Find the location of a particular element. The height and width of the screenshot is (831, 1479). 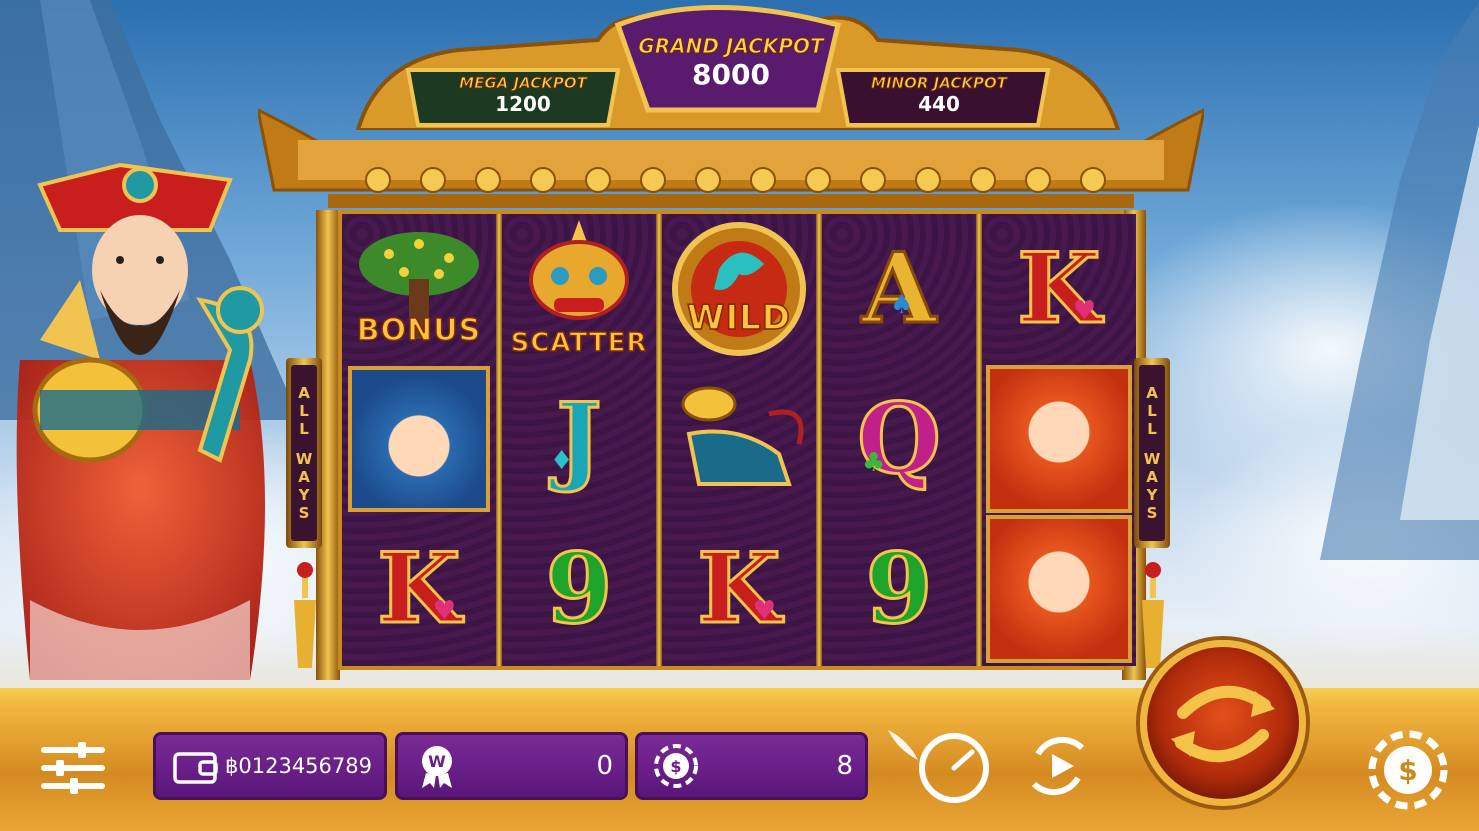

bet-field: $ 8 is located at coordinates (751, 766).